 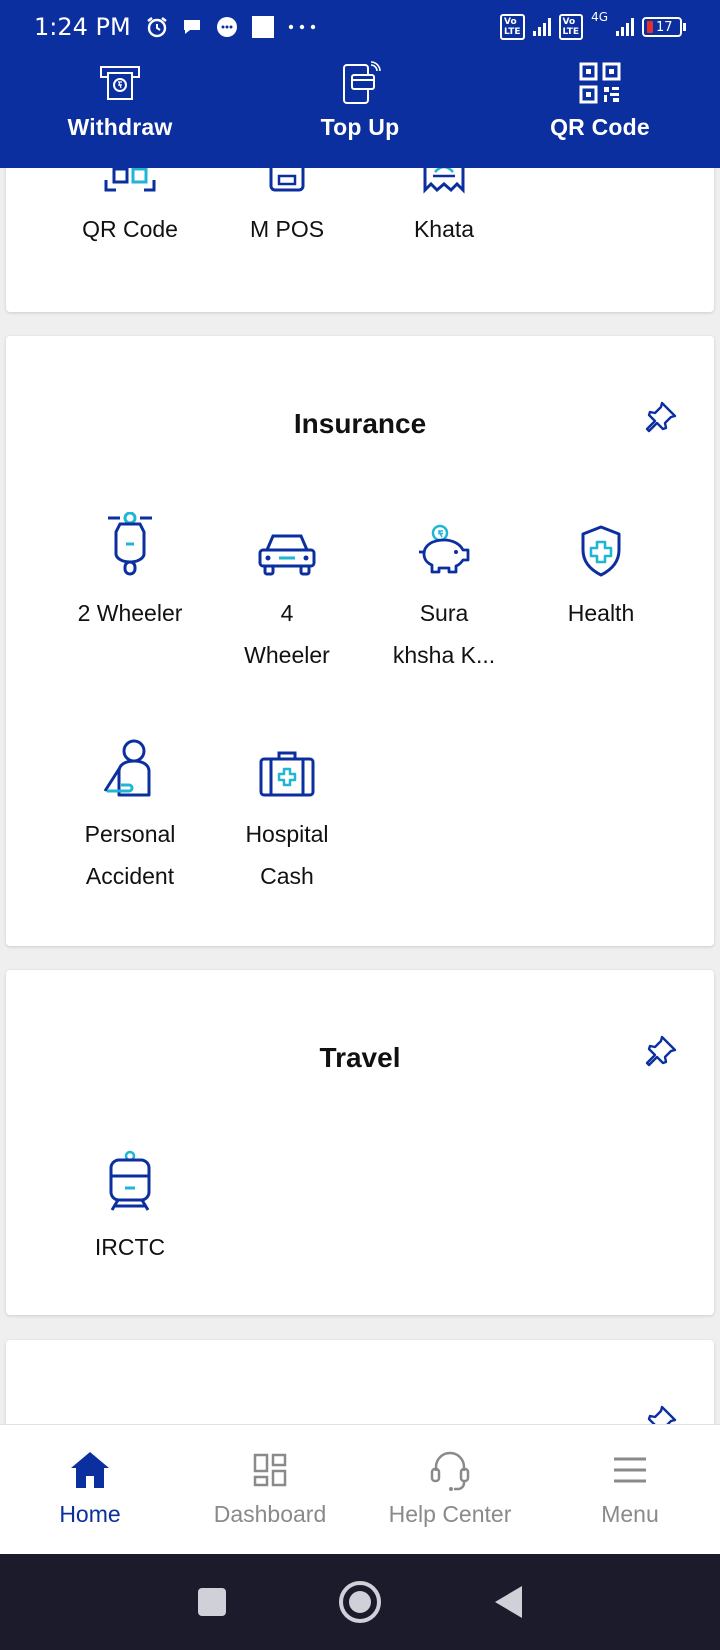 I want to click on topup-button: Top Up, so click(x=360, y=100).